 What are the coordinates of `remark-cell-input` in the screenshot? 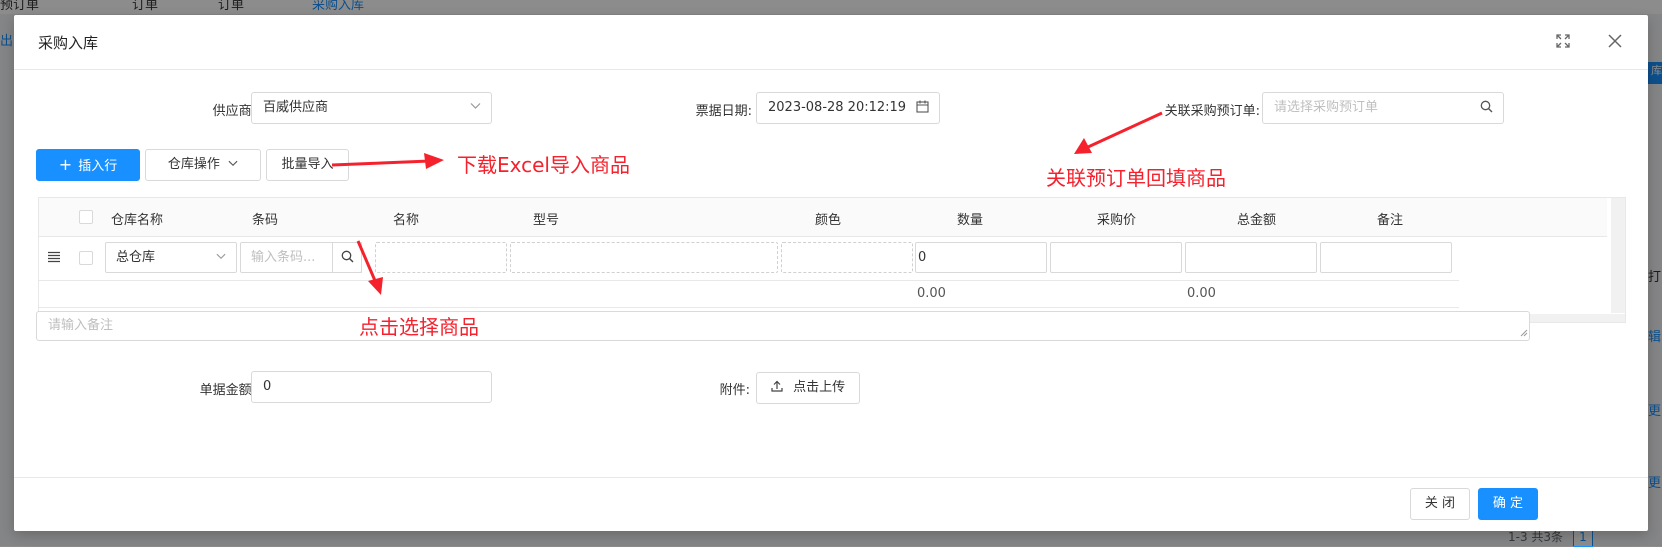 It's located at (1386, 257).